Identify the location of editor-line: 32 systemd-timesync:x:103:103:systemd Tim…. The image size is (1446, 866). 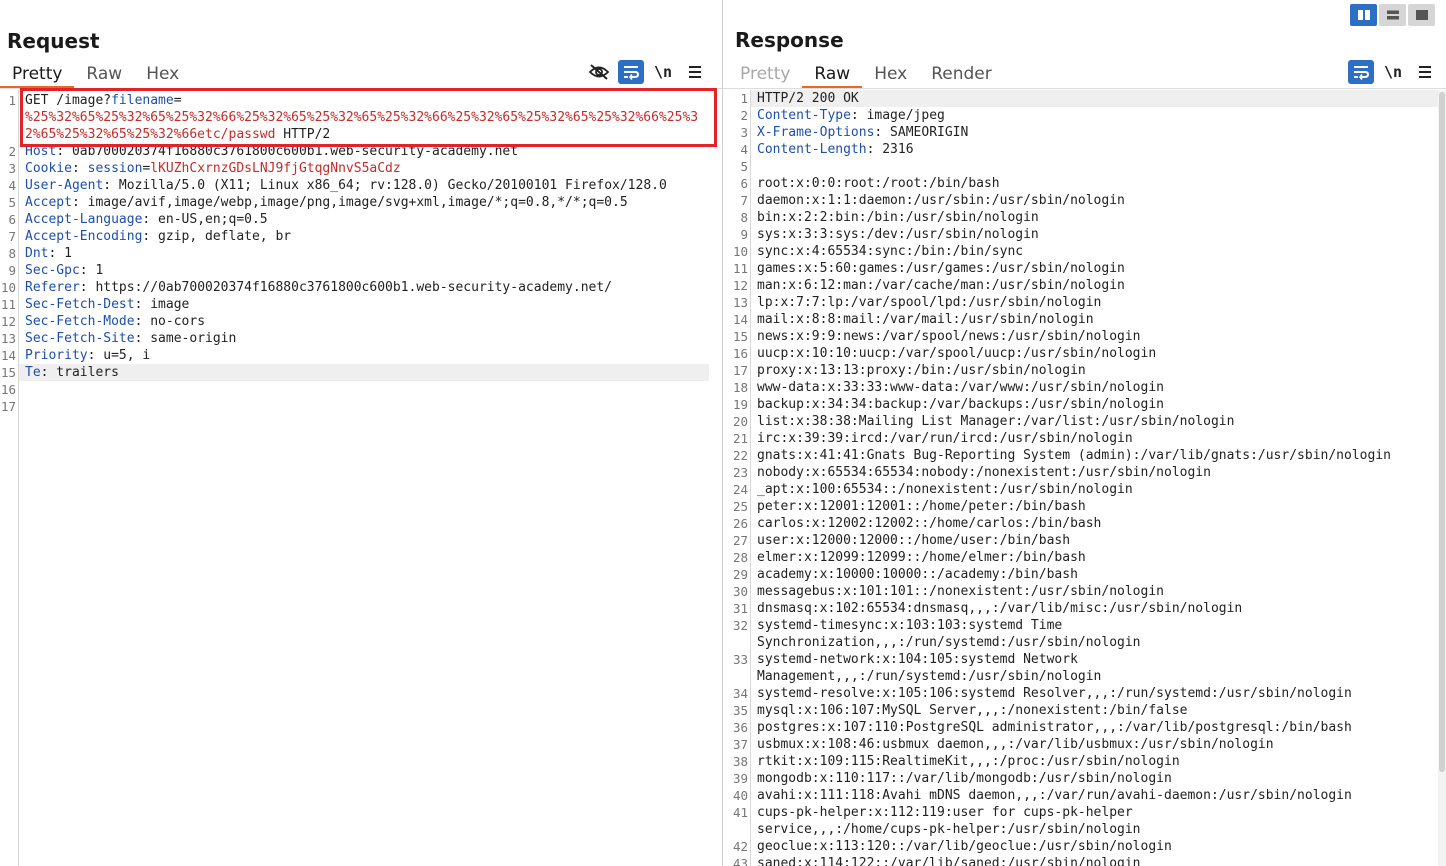
(1084, 634).